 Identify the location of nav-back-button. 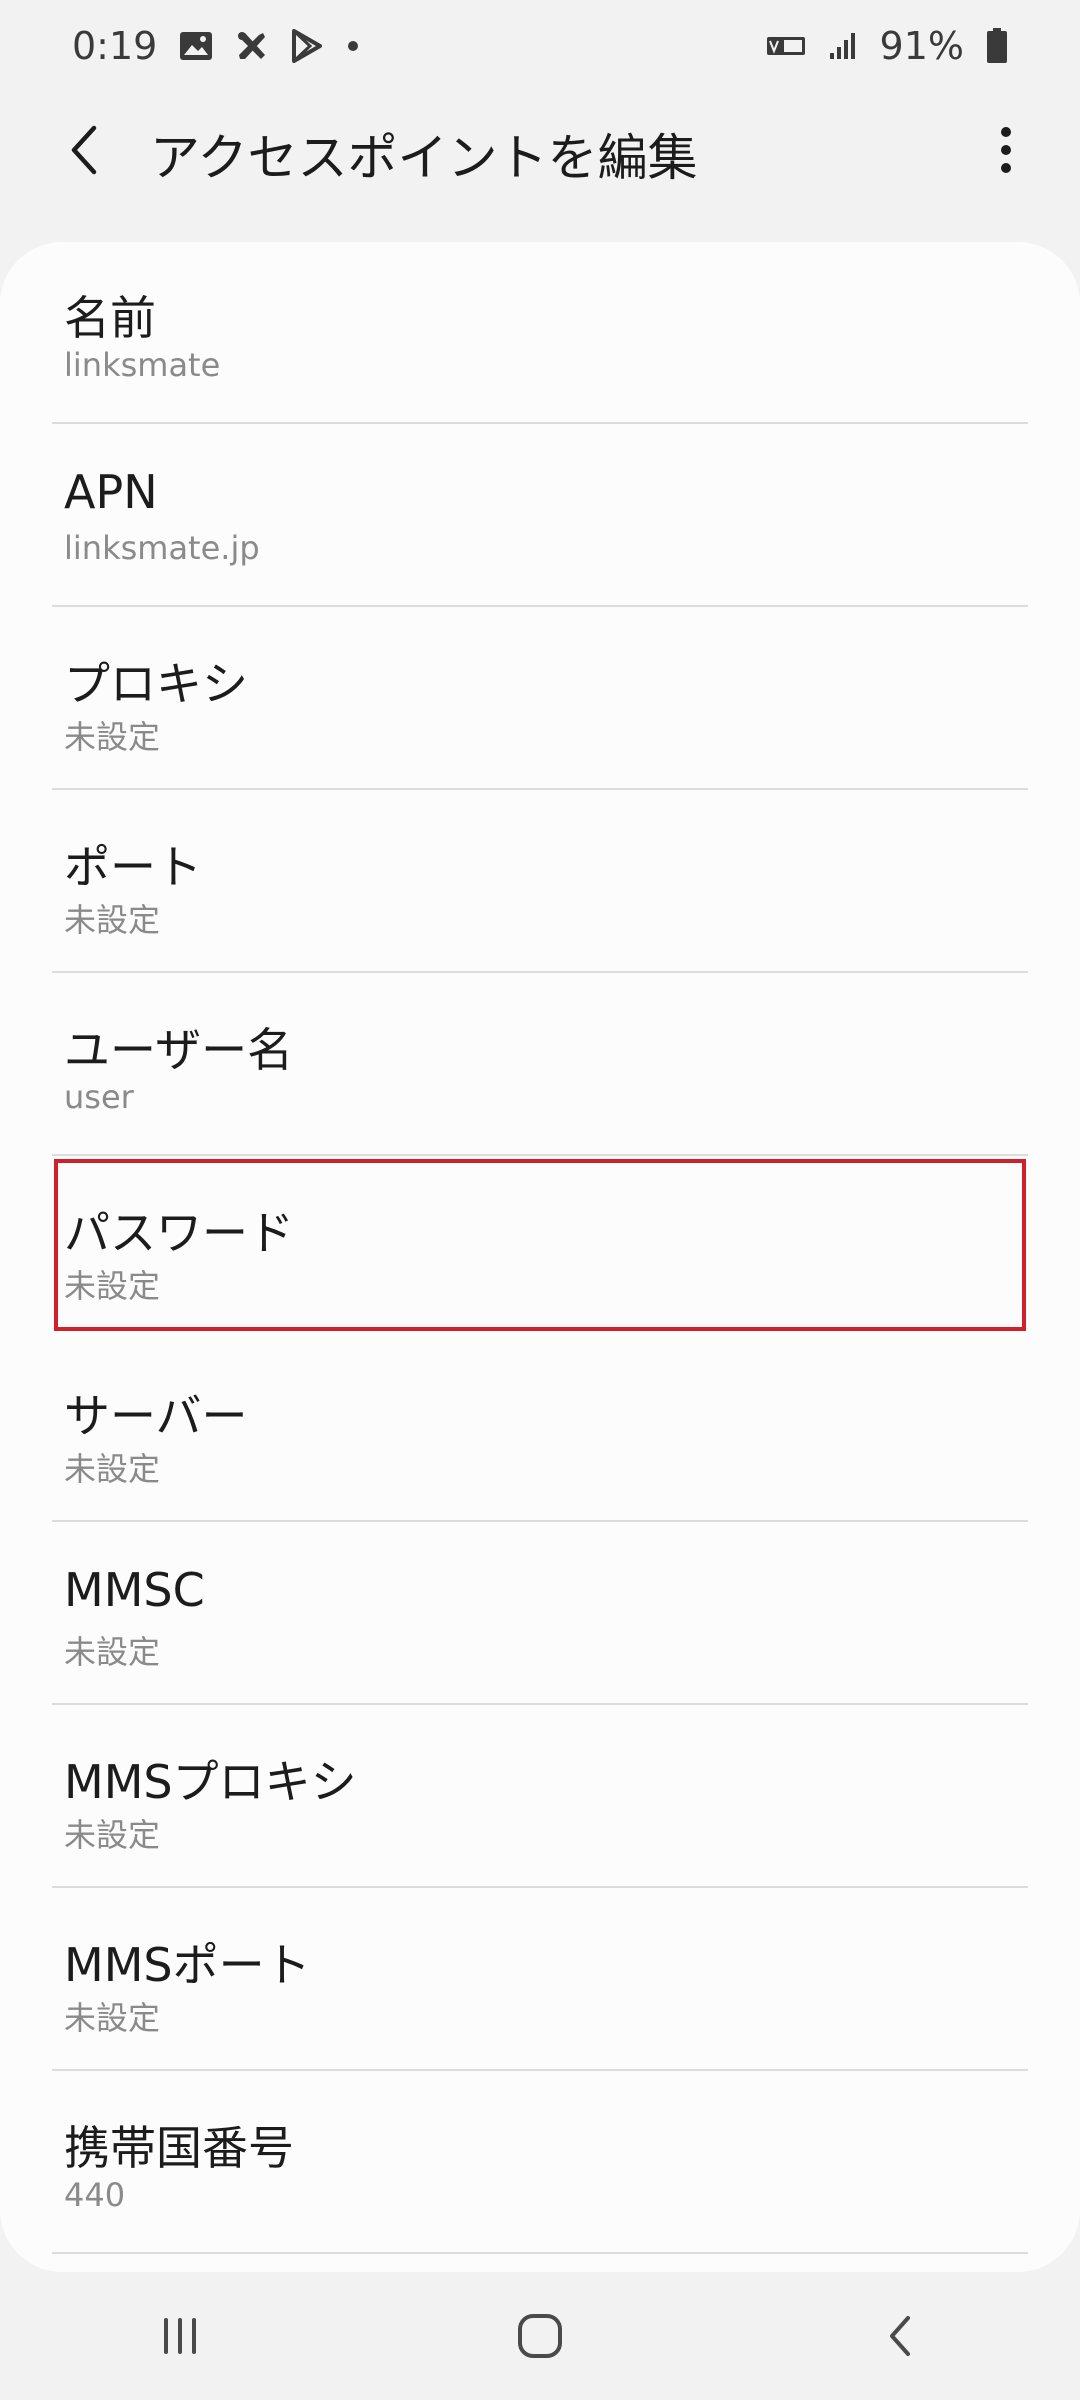
(900, 2336).